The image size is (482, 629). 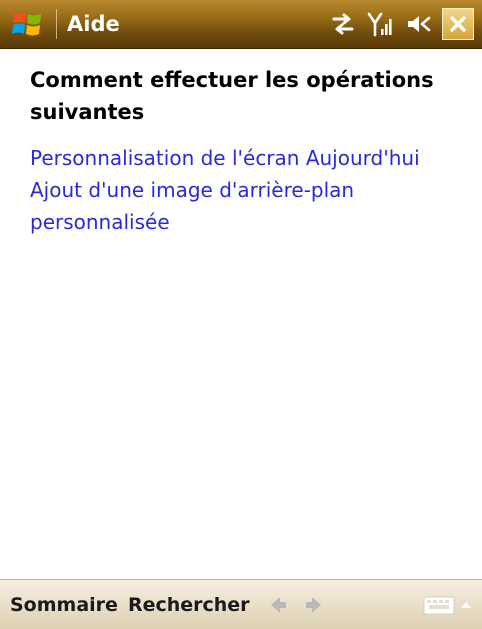 I want to click on status-icons, so click(x=381, y=24).